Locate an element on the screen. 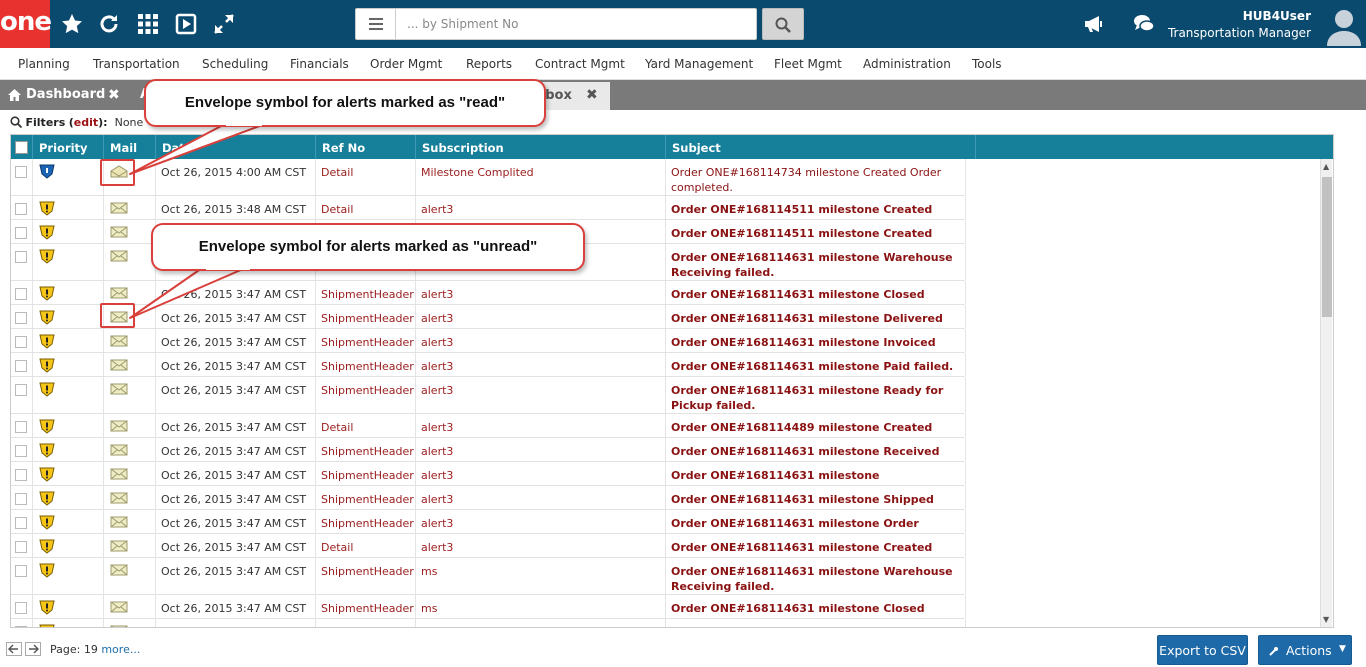 The height and width of the screenshot is (667, 1366). menu-yard-management: Yard Management is located at coordinates (699, 64).